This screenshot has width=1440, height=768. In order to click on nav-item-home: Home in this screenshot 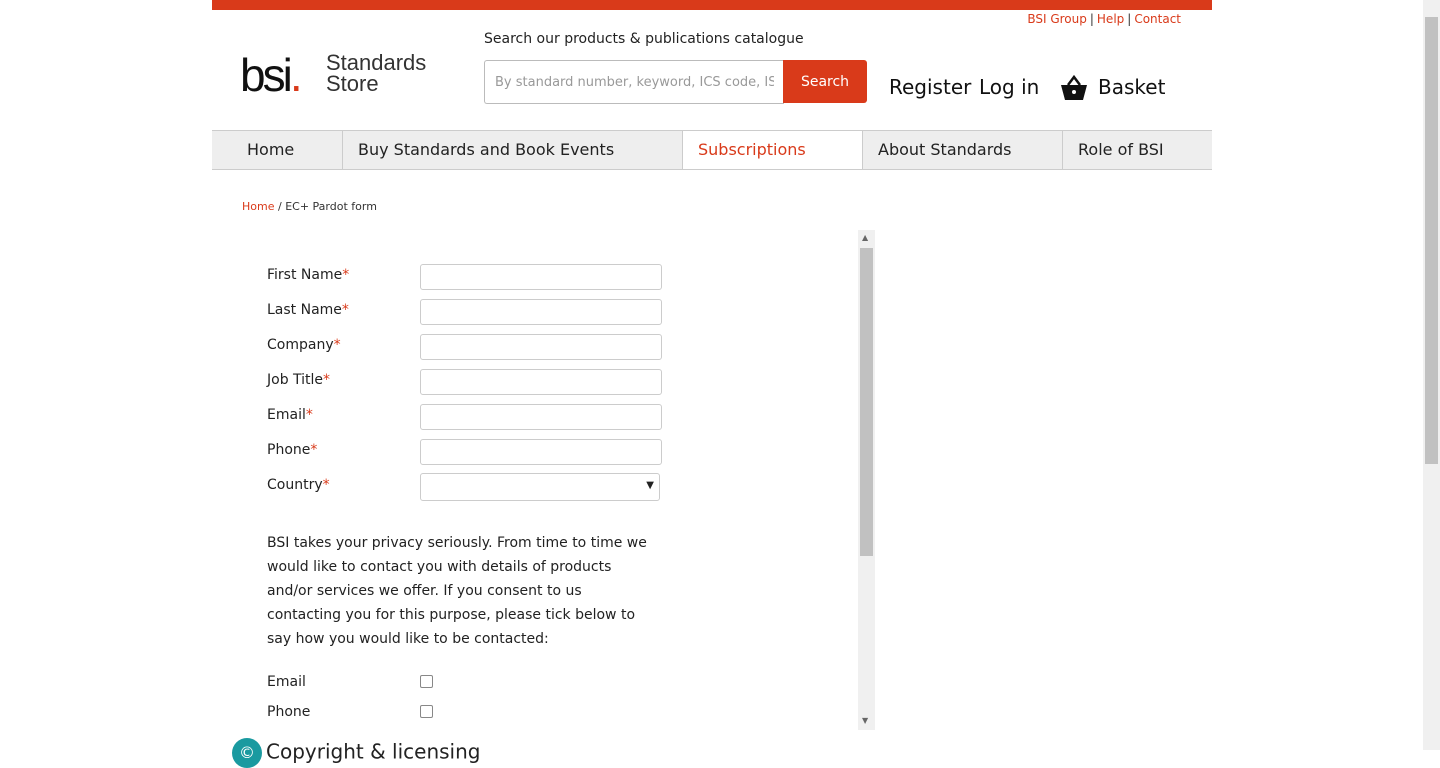, I will do `click(277, 150)`.